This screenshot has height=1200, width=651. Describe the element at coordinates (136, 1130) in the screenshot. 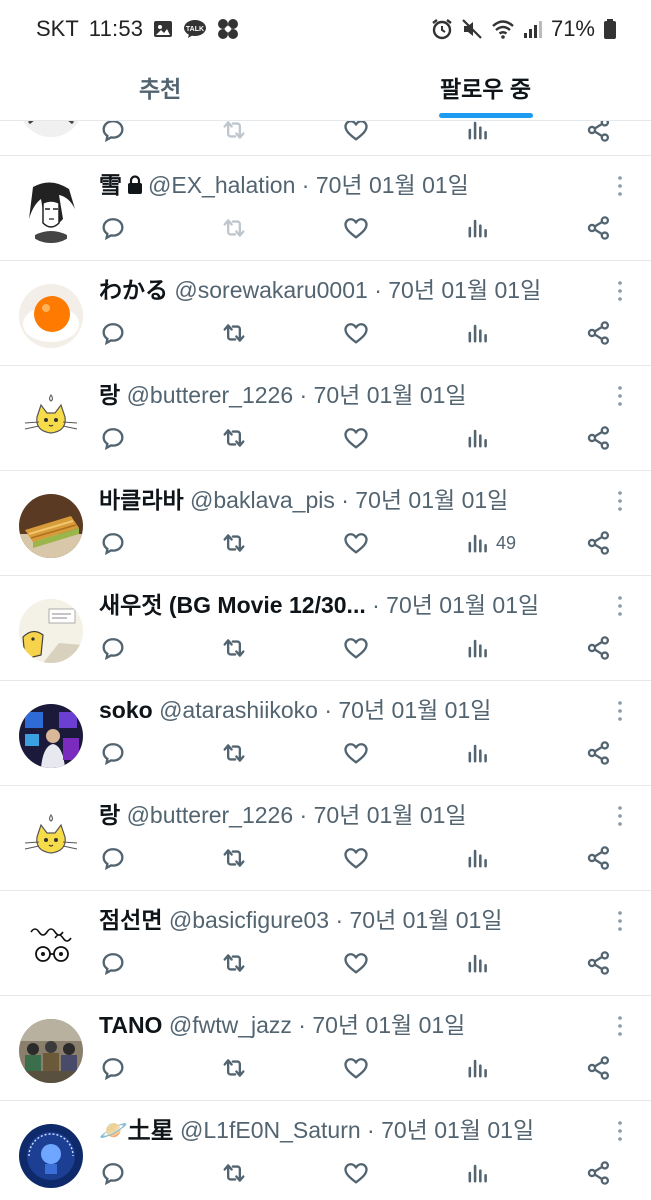

I see `display-name: 🪐土星` at that location.